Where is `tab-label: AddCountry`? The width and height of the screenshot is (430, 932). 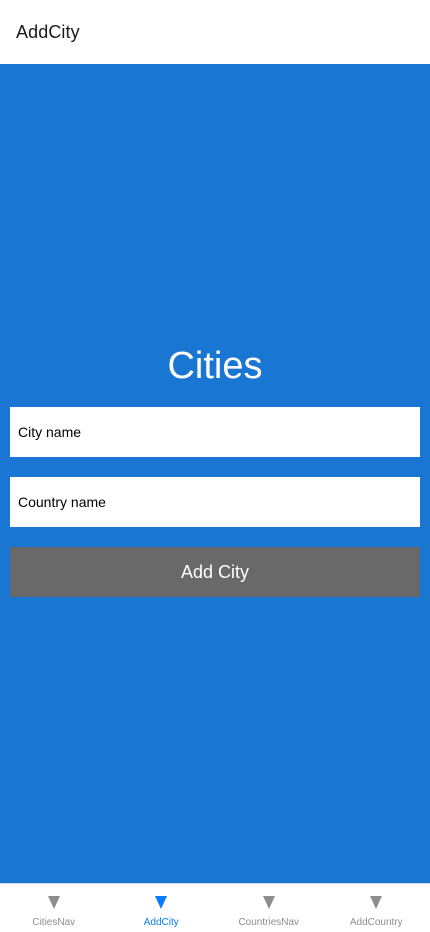 tab-label: AddCountry is located at coordinates (376, 922).